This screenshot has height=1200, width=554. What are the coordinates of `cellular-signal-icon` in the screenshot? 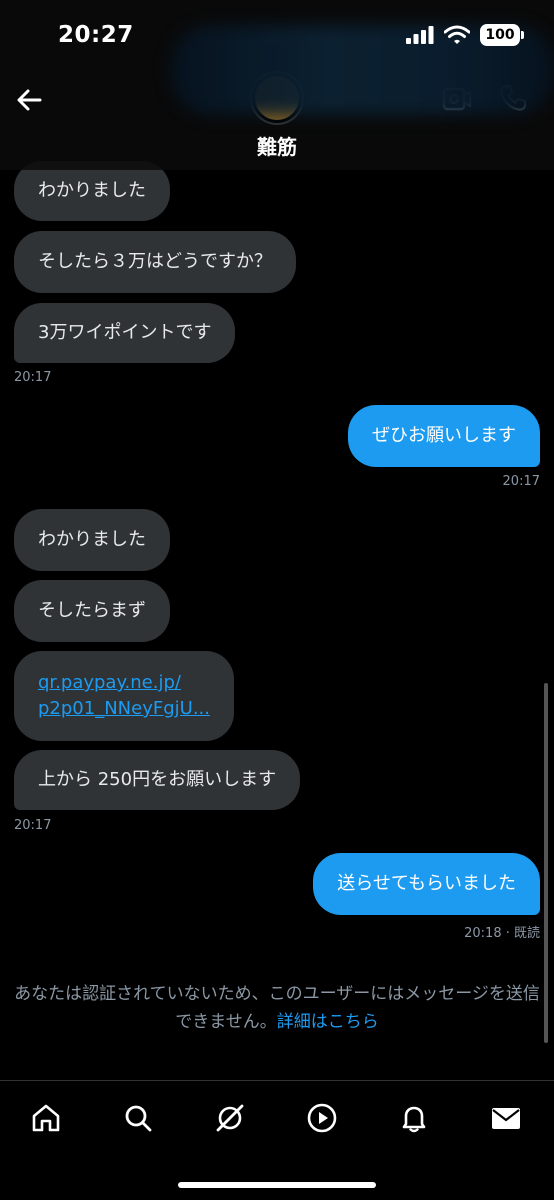 It's located at (420, 35).